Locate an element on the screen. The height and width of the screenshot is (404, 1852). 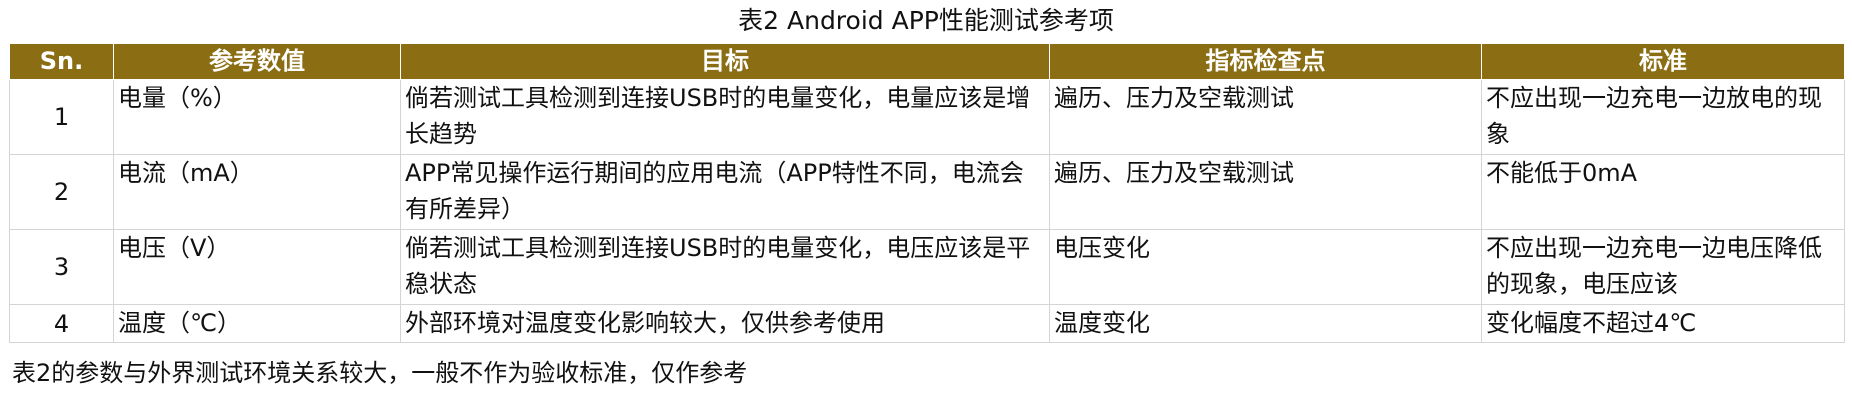
header-target: 目标 is located at coordinates (725, 61).